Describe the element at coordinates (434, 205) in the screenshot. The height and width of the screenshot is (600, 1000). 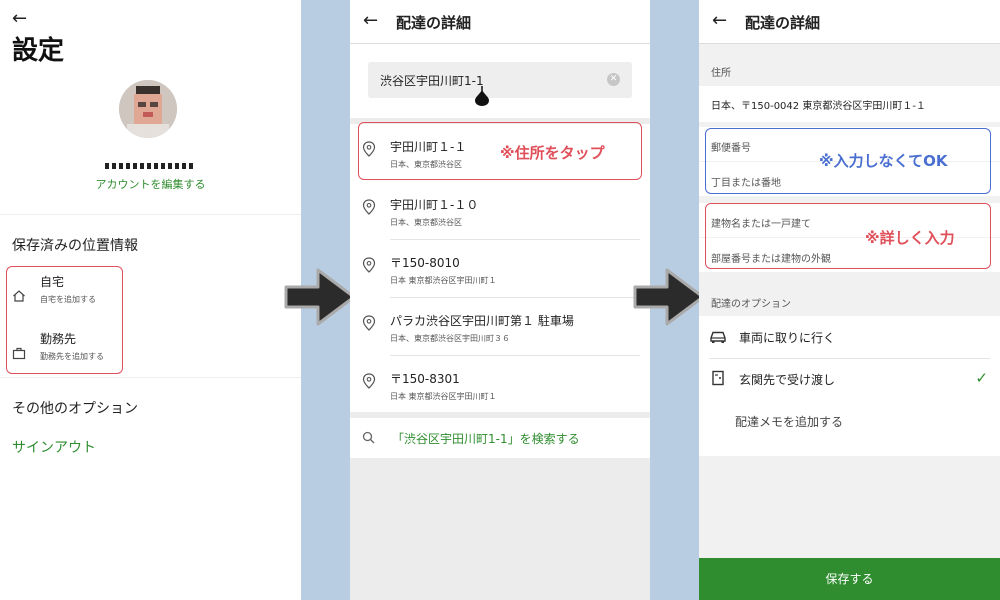
I see `result-title: 宇田川町１-１０` at that location.